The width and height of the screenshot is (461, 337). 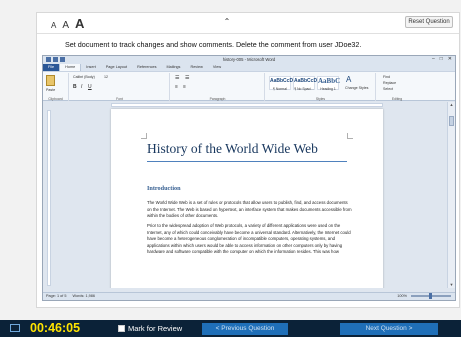 I want to click on window-title: history-005 - Microsoft Word, so click(x=249, y=59).